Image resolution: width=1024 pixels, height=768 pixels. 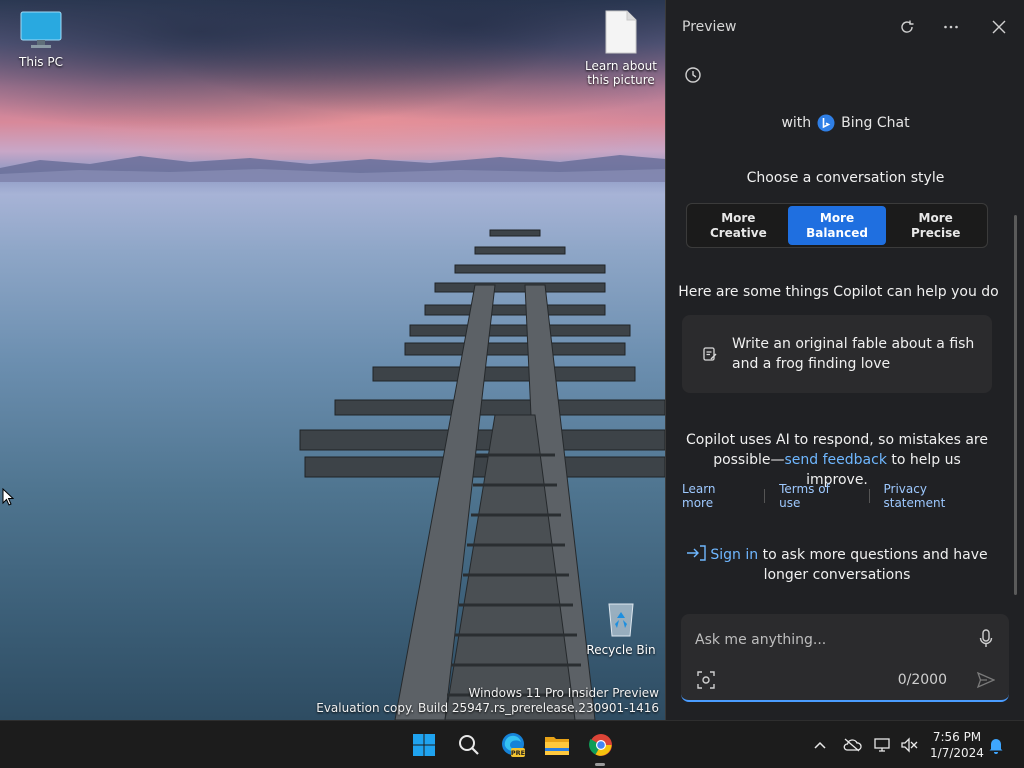 I want to click on style-more-creative-button: More Creative, so click(x=738, y=225).